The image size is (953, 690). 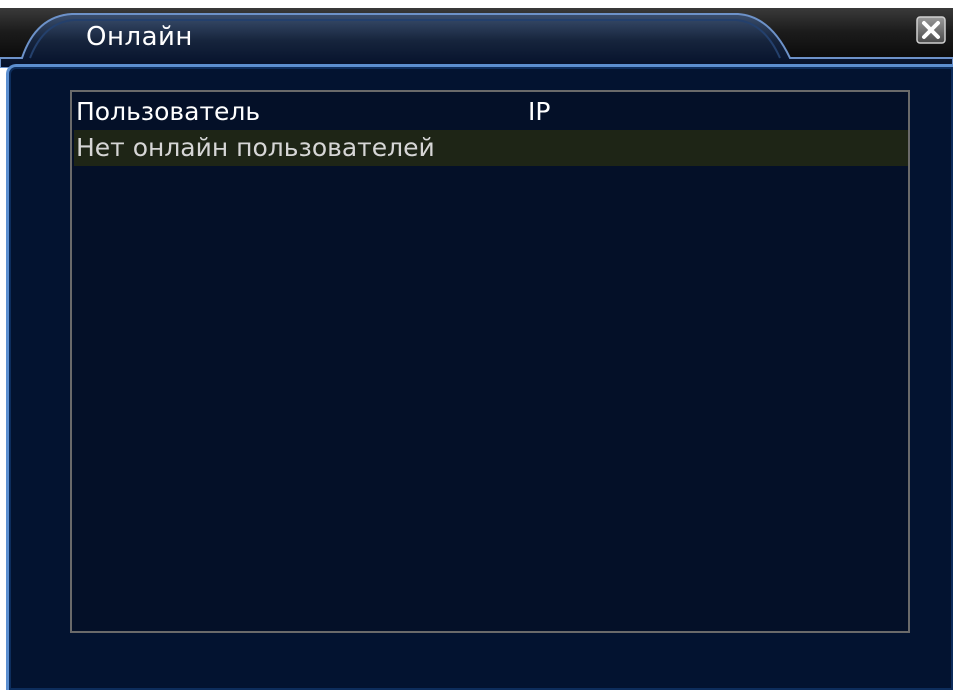 I want to click on list-item: Нет онлайн пользователей, so click(x=491, y=148).